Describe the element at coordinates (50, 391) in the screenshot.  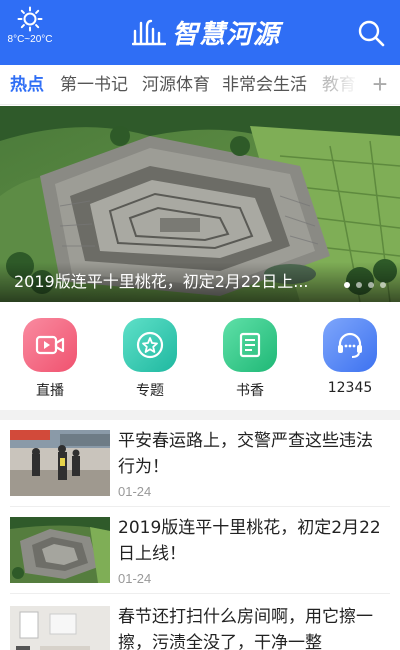
I see `shortcut-live-label: 直播` at that location.